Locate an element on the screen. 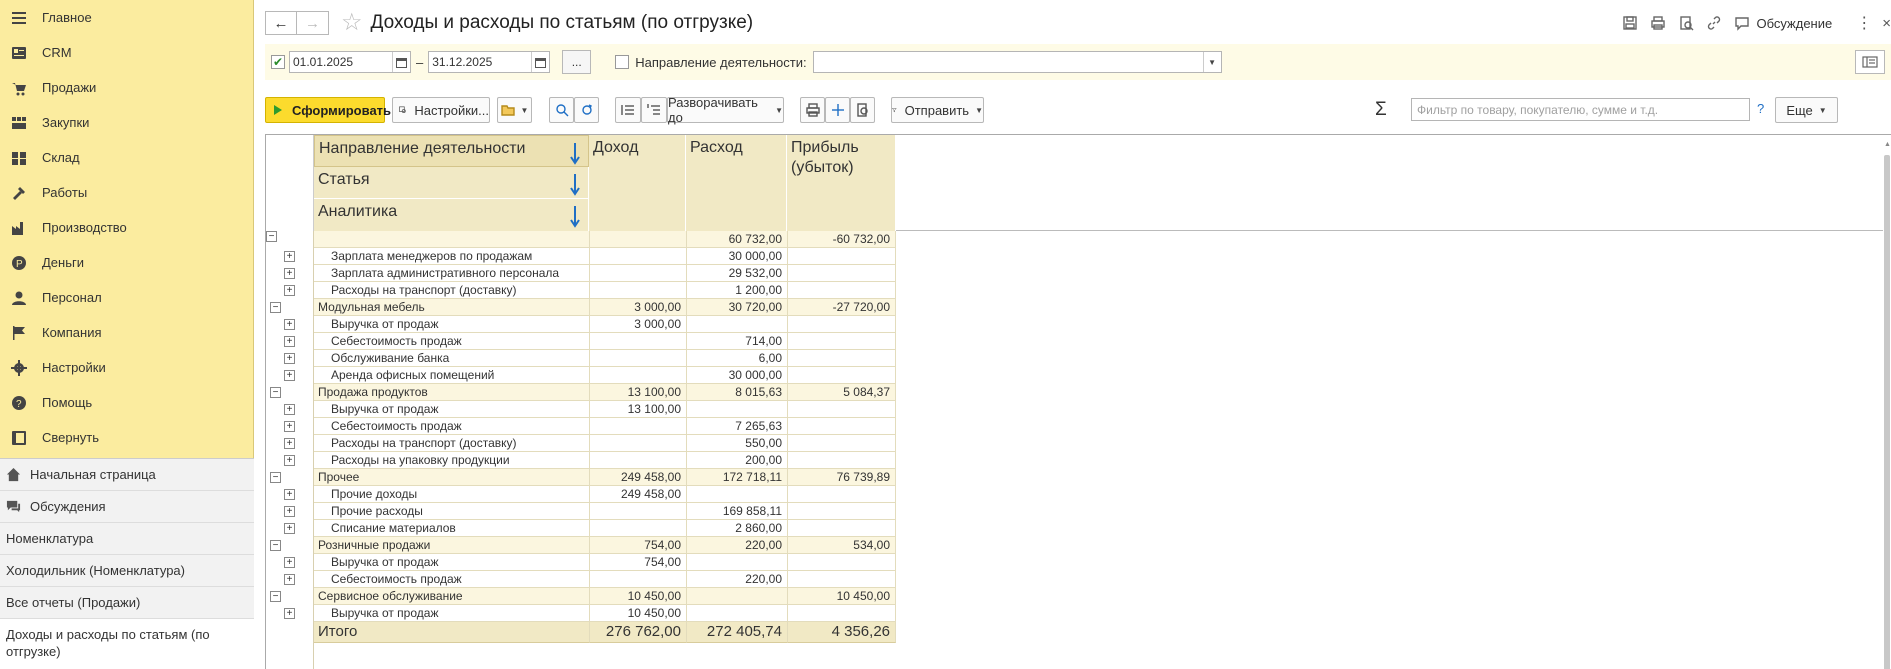 This screenshot has width=1891, height=669. scrollbar-thumb is located at coordinates (1887, 412).